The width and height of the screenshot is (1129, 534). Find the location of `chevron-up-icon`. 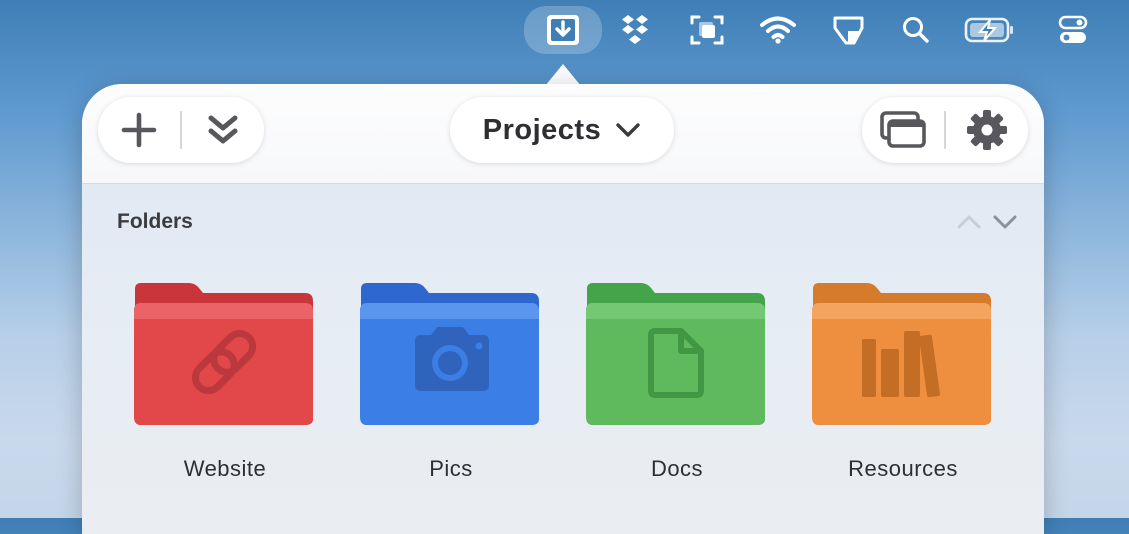

chevron-up-icon is located at coordinates (969, 222).